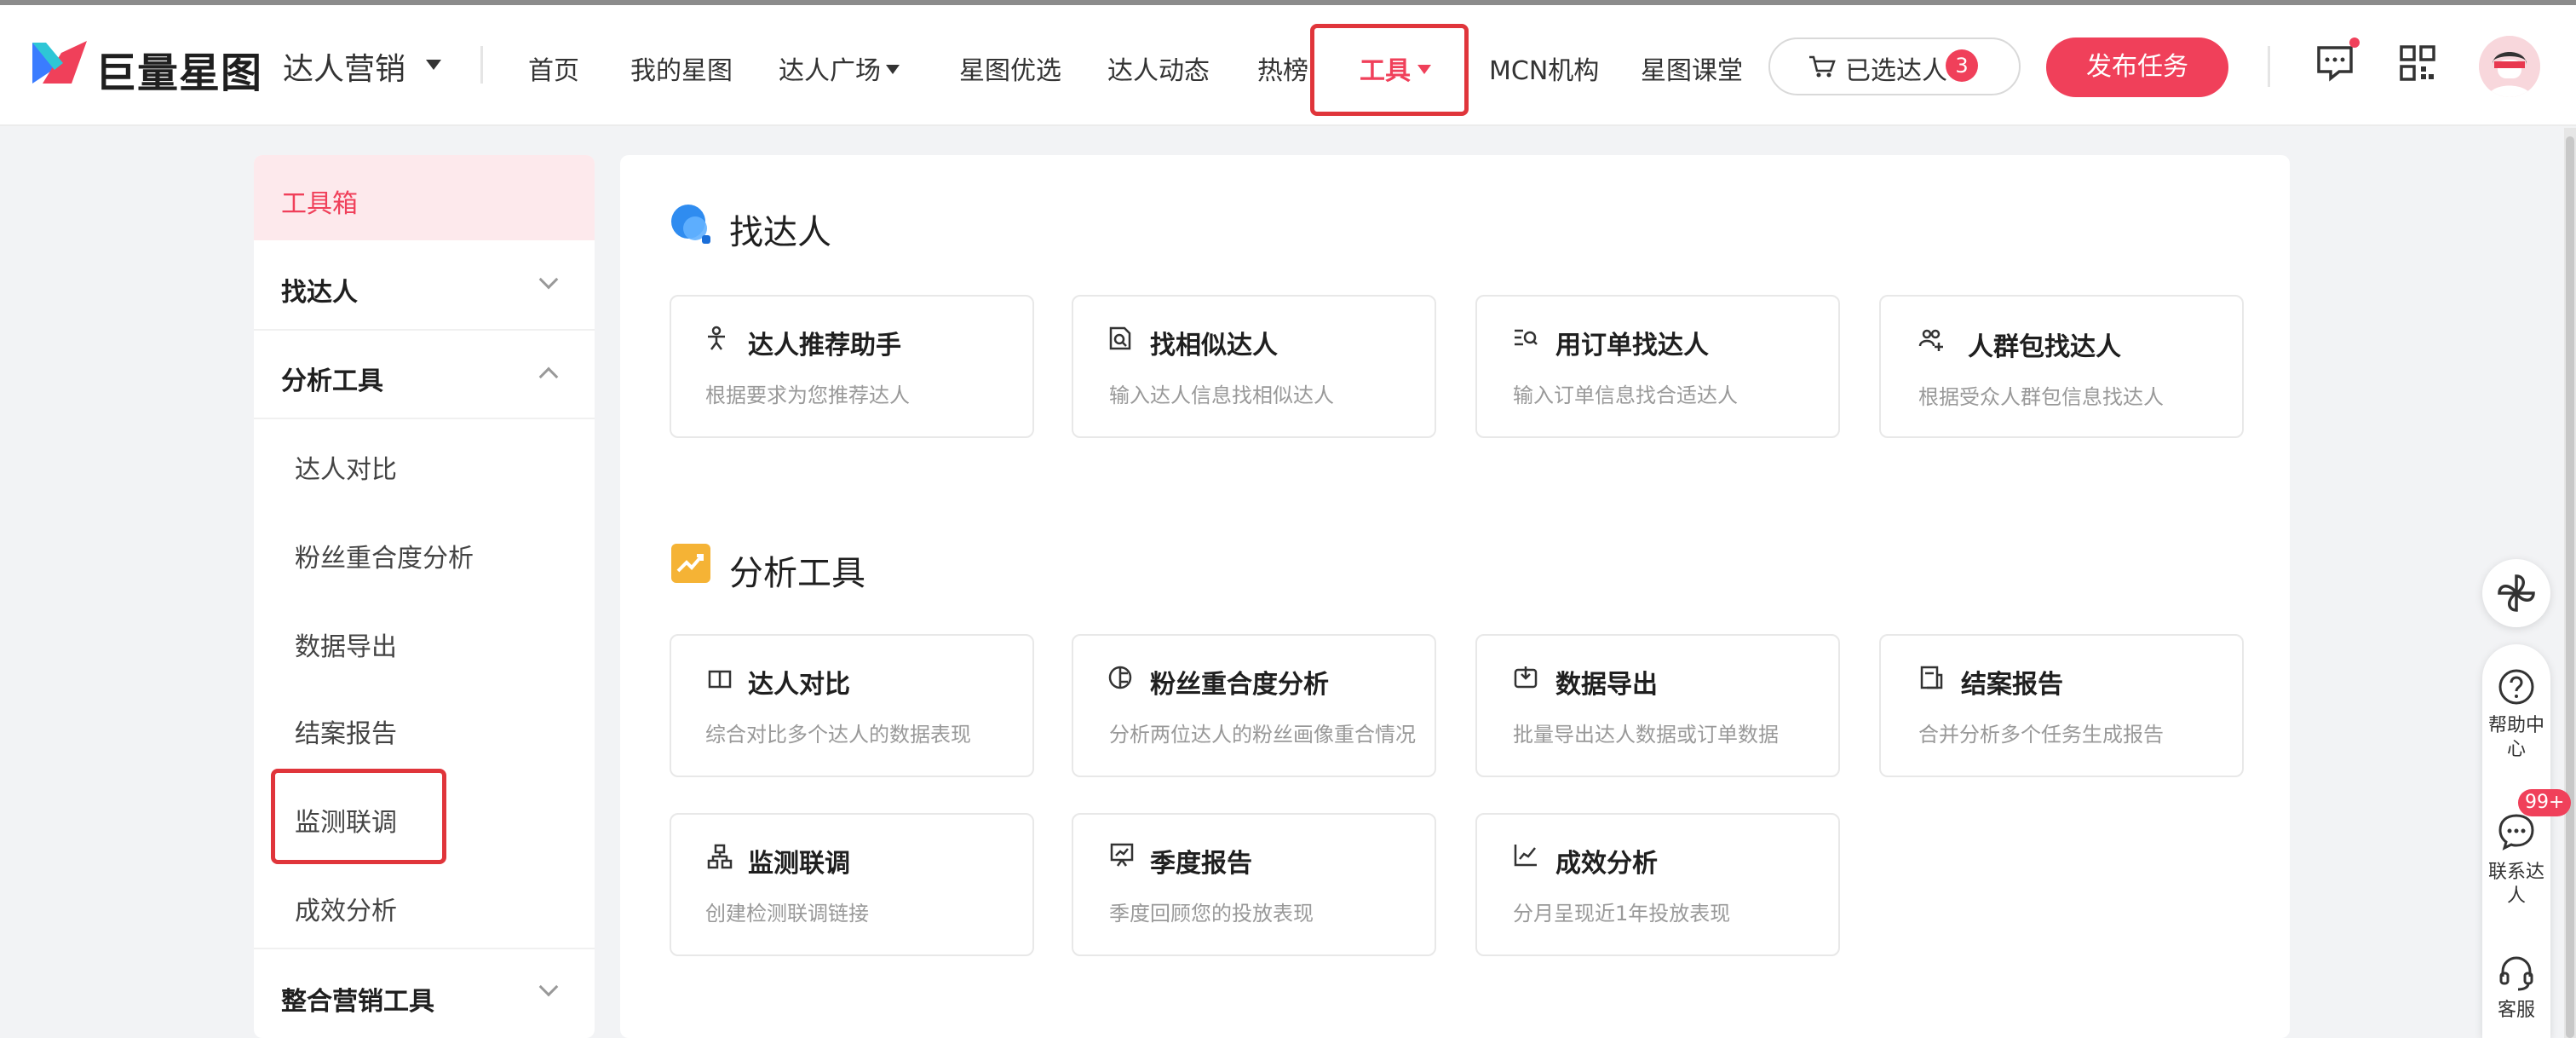 Image resolution: width=2576 pixels, height=1038 pixels. Describe the element at coordinates (1622, 914) in the screenshot. I see `card-desc: 分月呈现近1年投放表现` at that location.